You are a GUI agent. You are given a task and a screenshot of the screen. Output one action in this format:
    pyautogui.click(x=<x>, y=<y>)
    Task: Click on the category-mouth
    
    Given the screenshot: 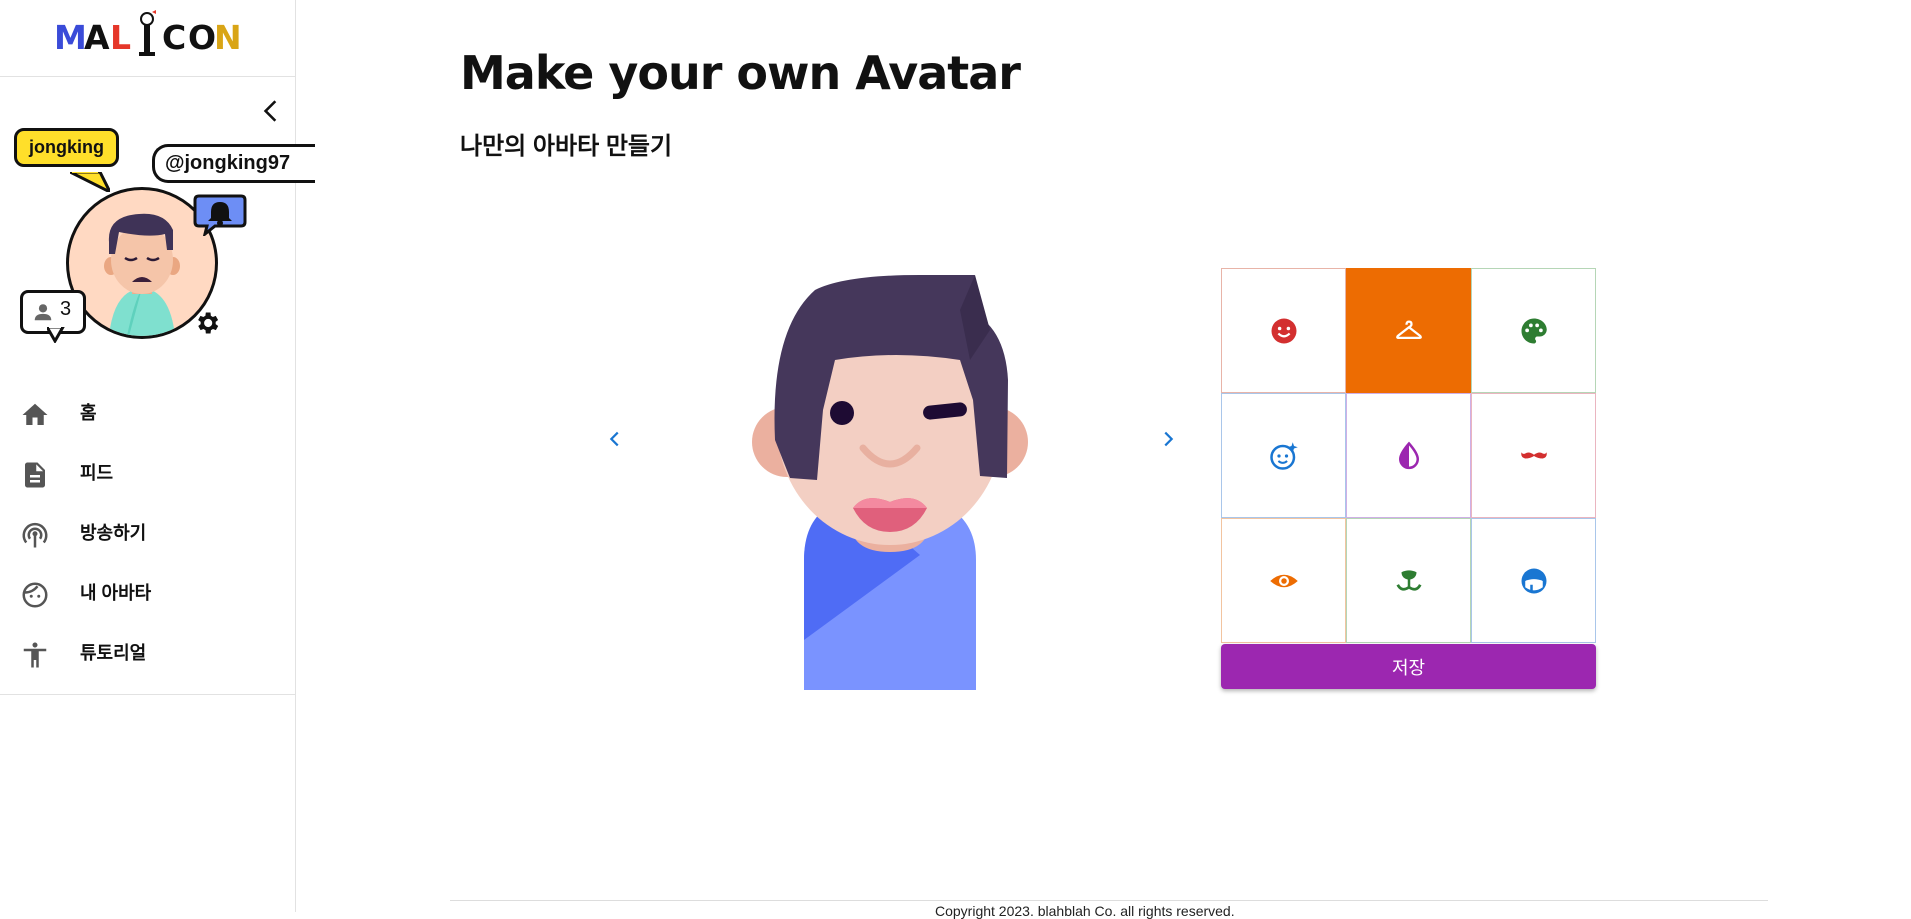 What is the action you would take?
    pyautogui.click(x=1408, y=580)
    